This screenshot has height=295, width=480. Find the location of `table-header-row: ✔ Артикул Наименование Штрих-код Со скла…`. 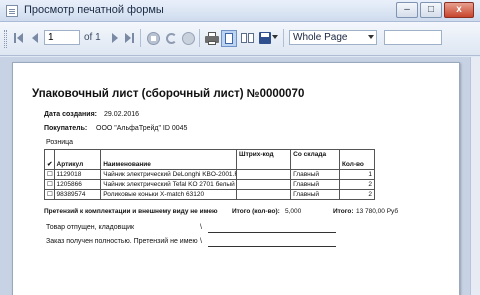

table-header-row: ✔ Артикул Наименование Штрих-код Со скла… is located at coordinates (210, 159).